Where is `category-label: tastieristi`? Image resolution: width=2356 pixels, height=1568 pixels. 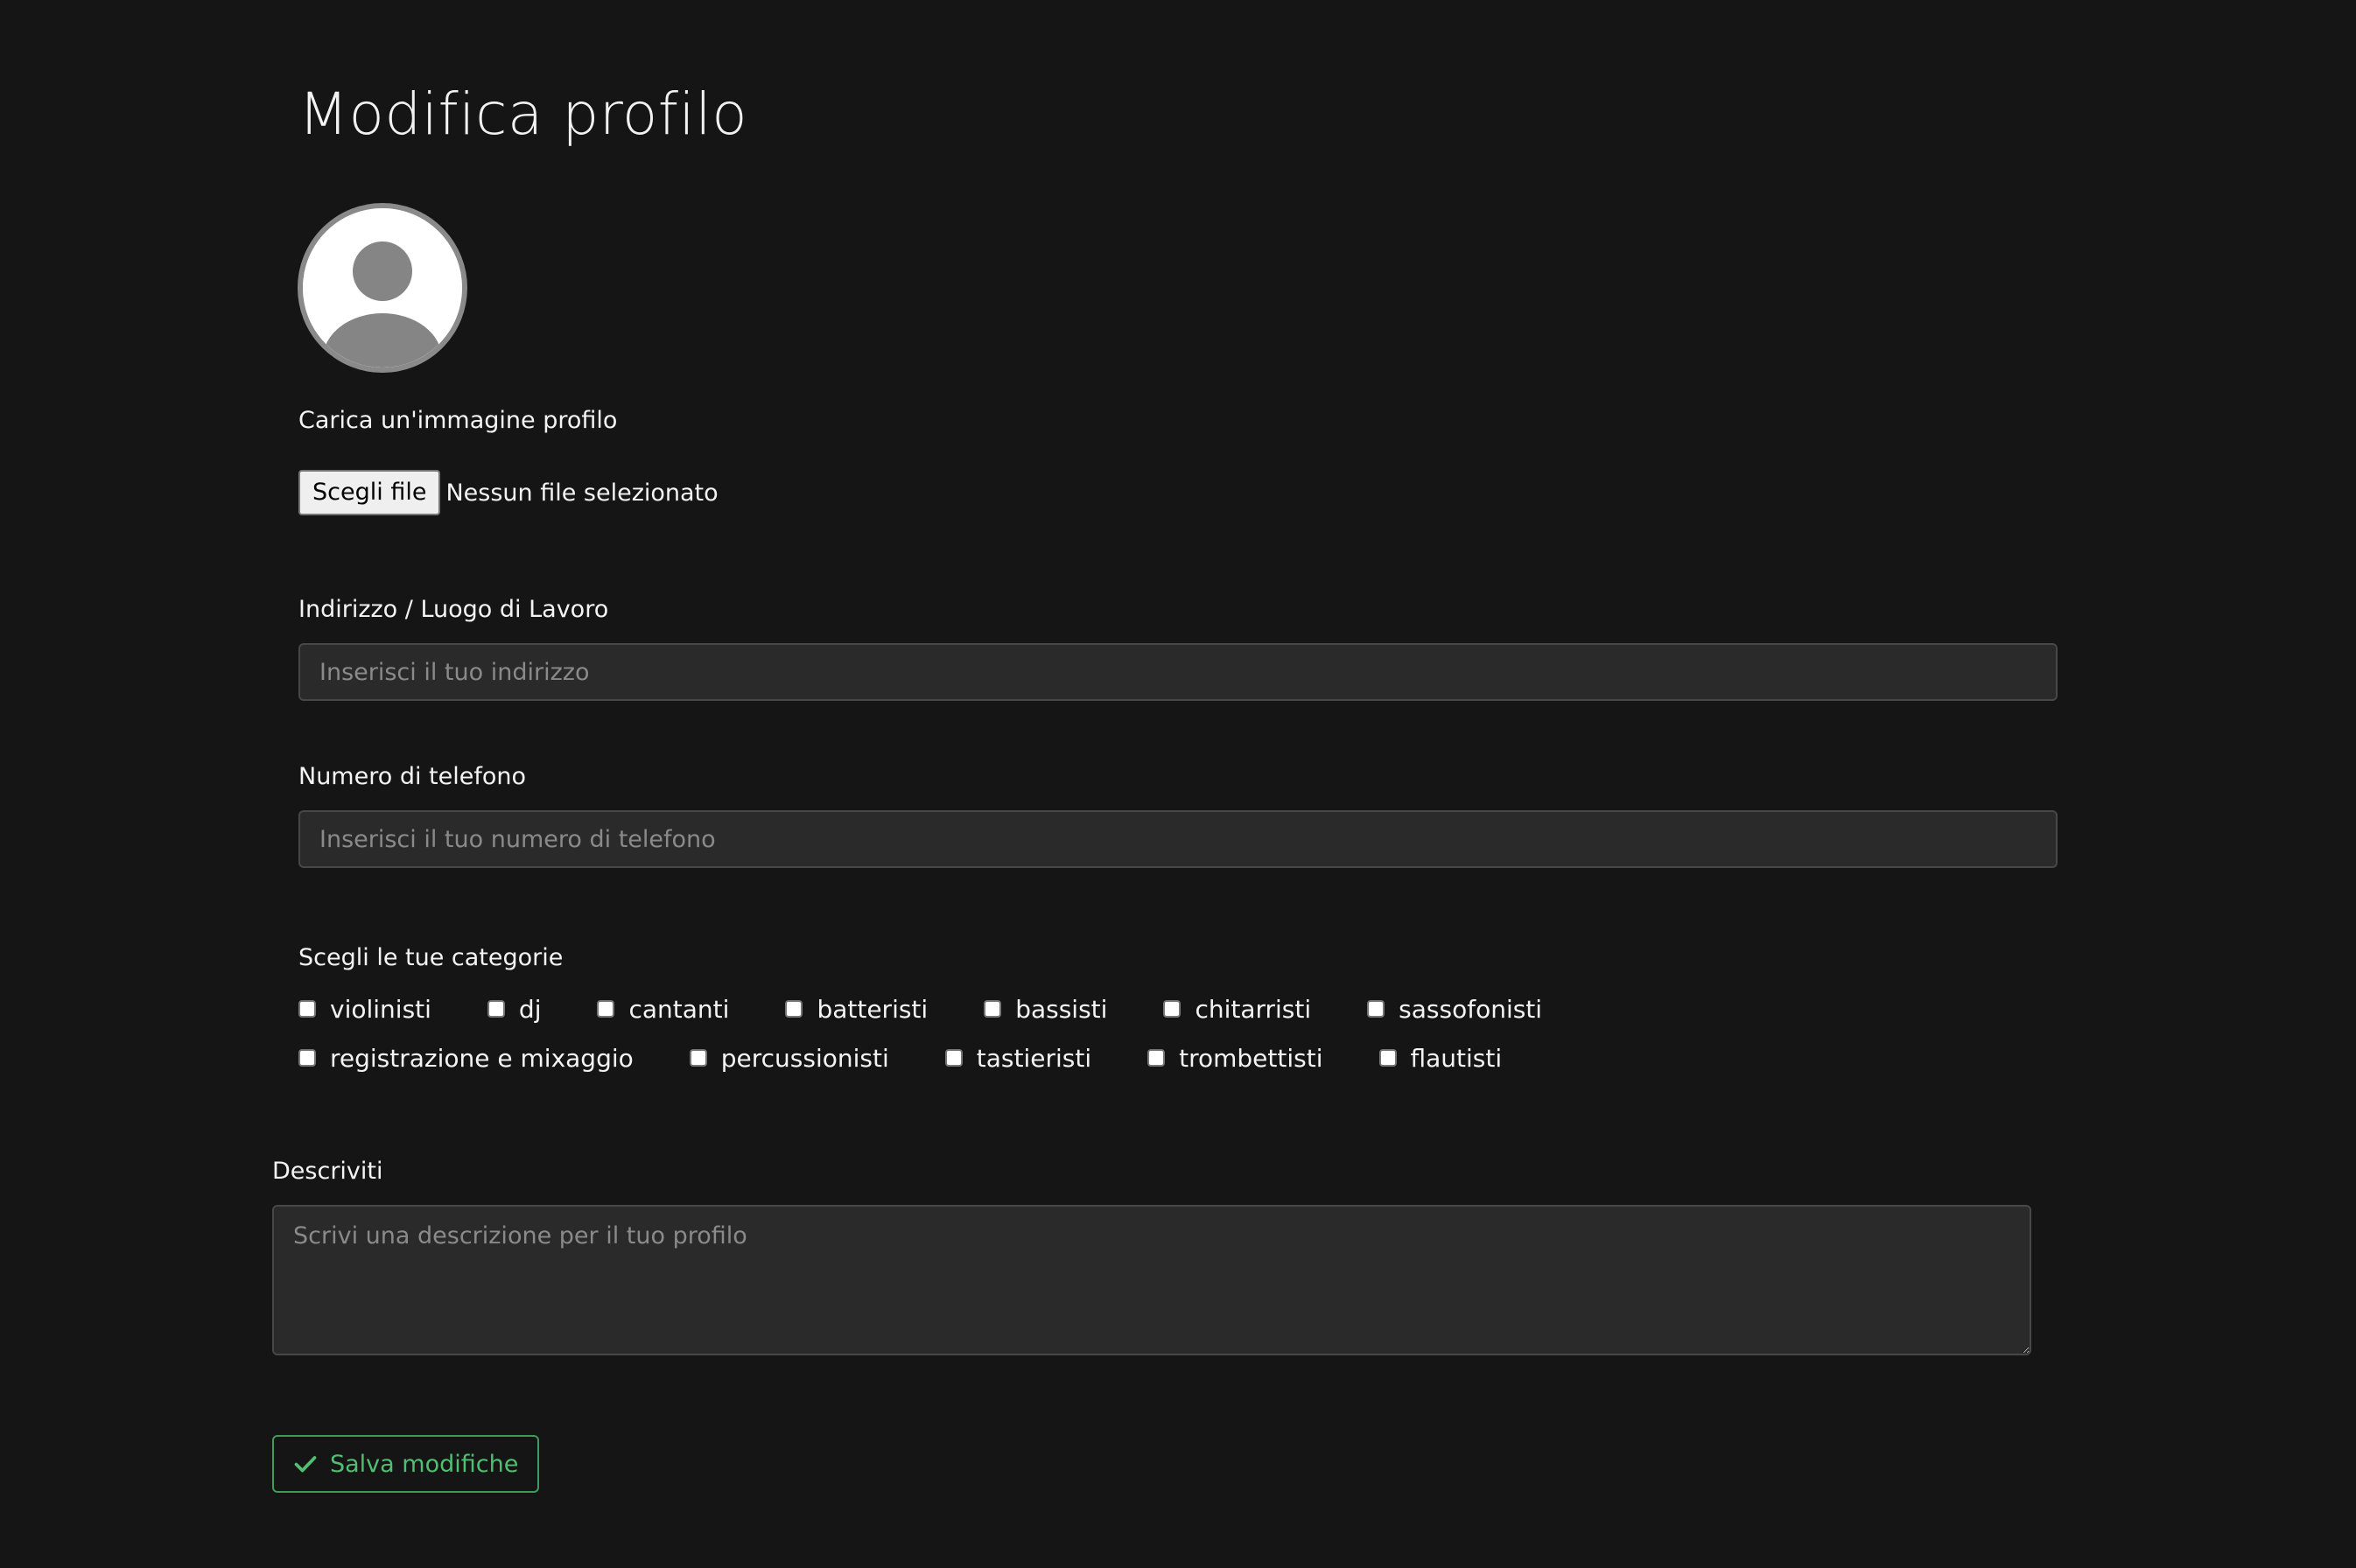
category-label: tastieristi is located at coordinates (1034, 1058).